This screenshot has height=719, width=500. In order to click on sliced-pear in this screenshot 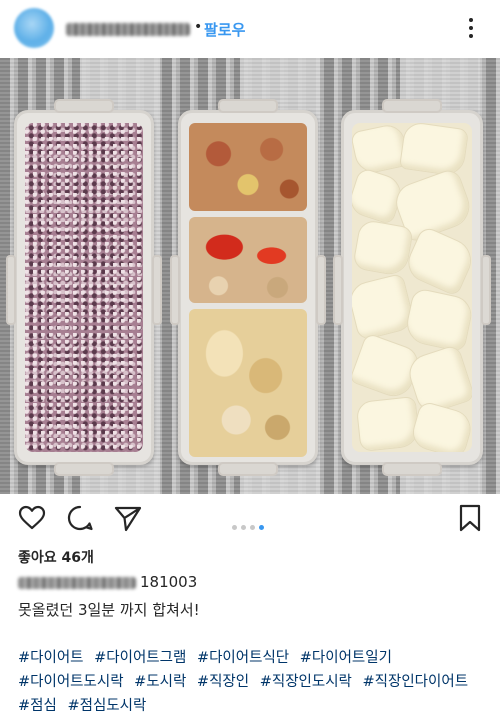, I will do `click(412, 287)`.